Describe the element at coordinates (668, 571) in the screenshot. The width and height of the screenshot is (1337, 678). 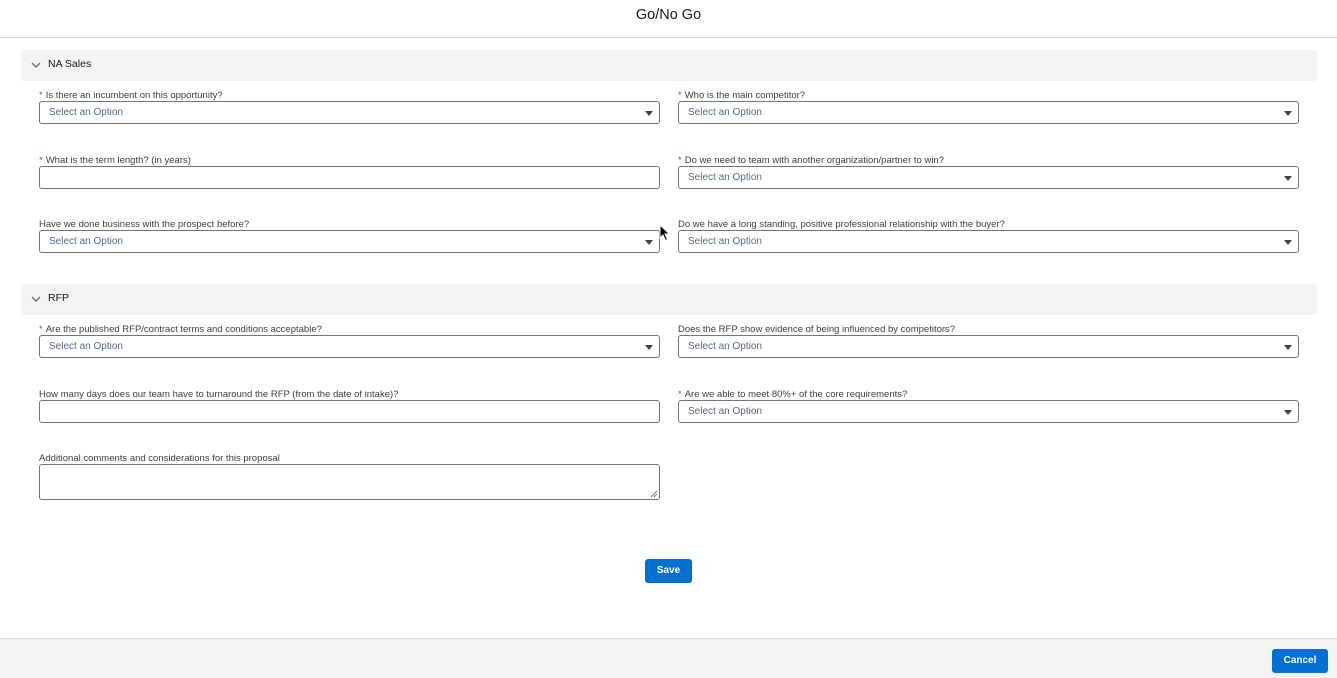
I see `save-button: Save` at that location.